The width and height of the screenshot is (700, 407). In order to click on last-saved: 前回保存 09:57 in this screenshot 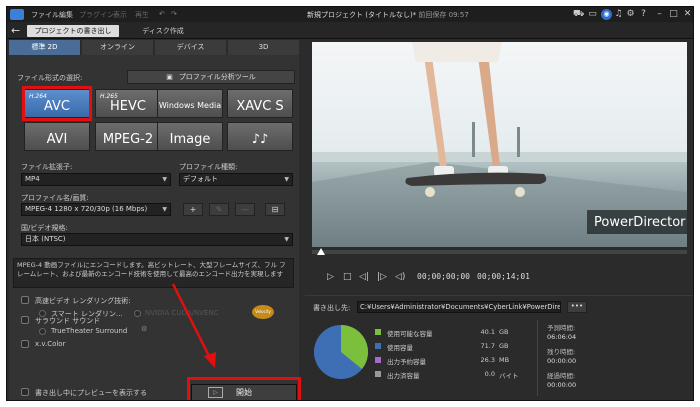, I will do `click(443, 15)`.